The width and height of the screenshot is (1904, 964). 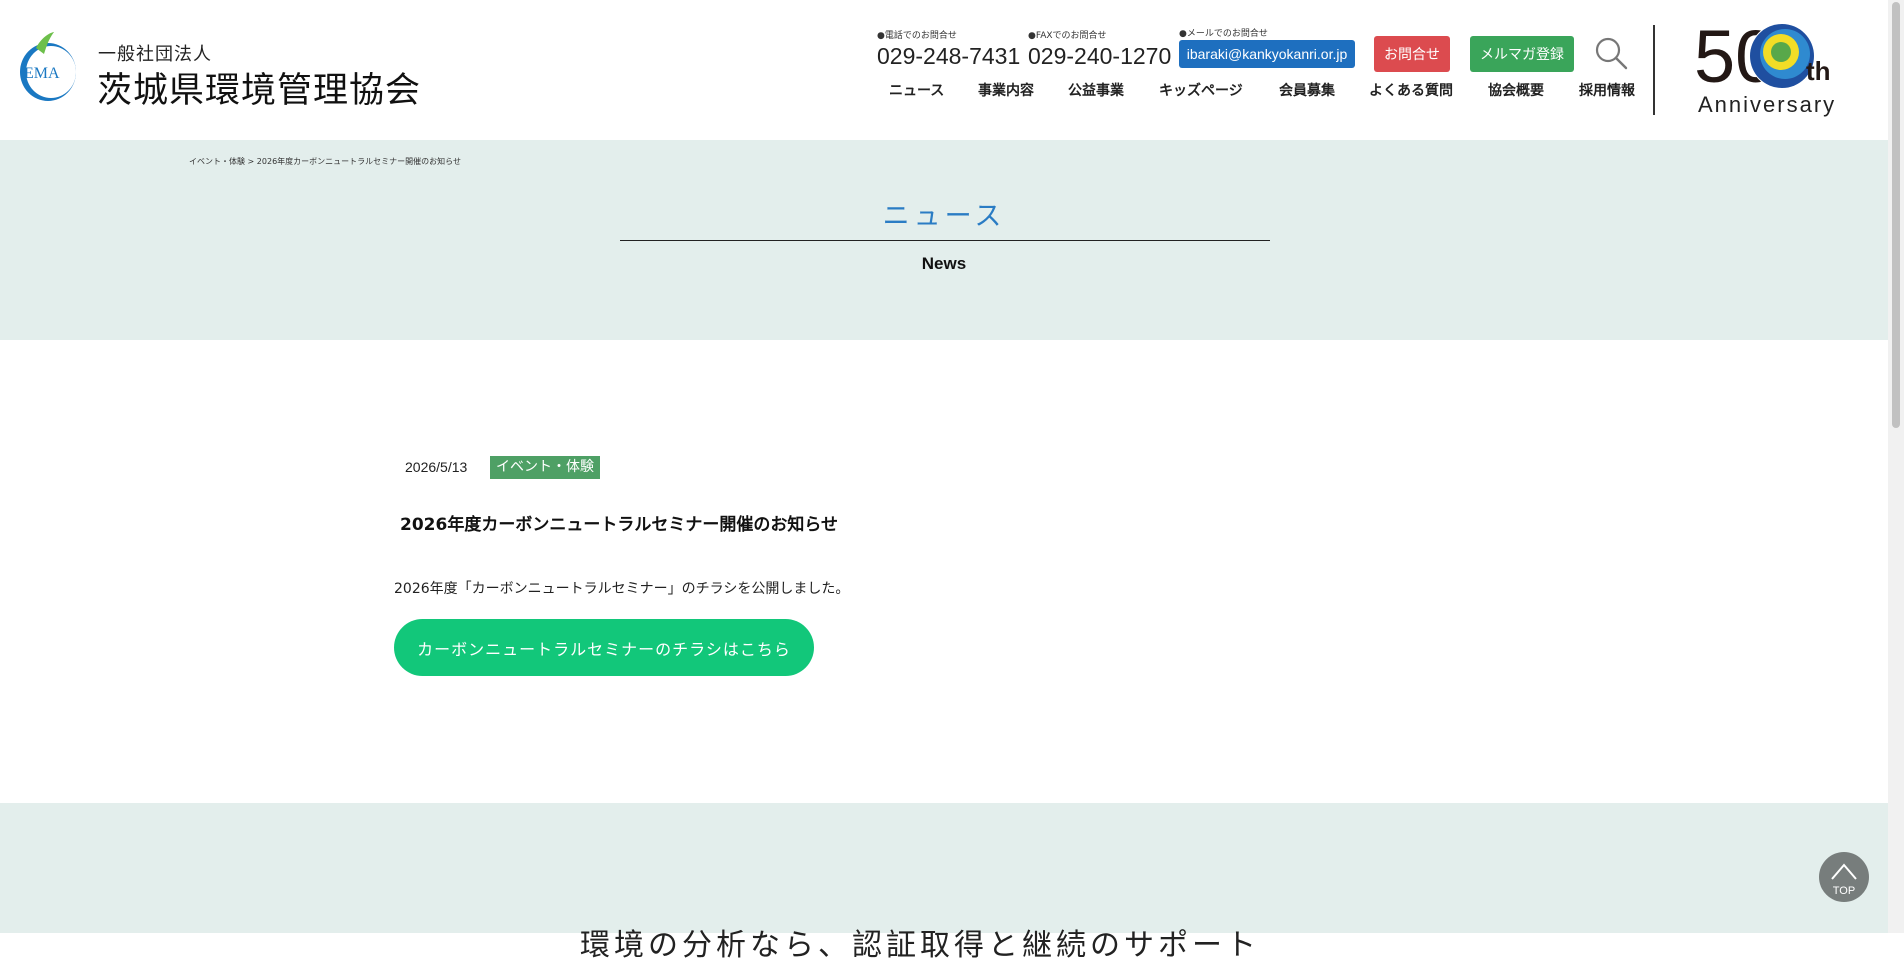 What do you see at coordinates (1067, 36) in the screenshot?
I see `fax-label: ●FAXでのお問合せ` at bounding box center [1067, 36].